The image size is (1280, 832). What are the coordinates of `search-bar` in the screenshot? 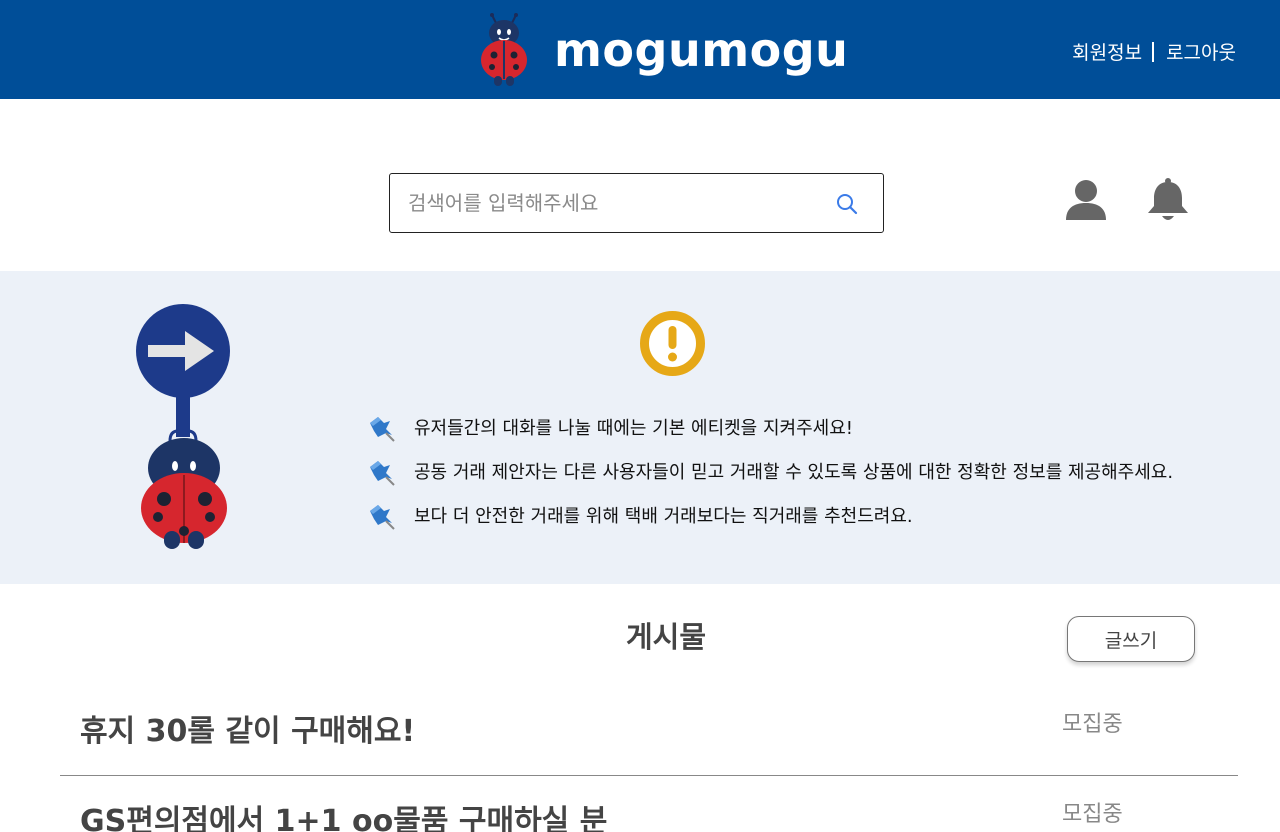 It's located at (636, 203).